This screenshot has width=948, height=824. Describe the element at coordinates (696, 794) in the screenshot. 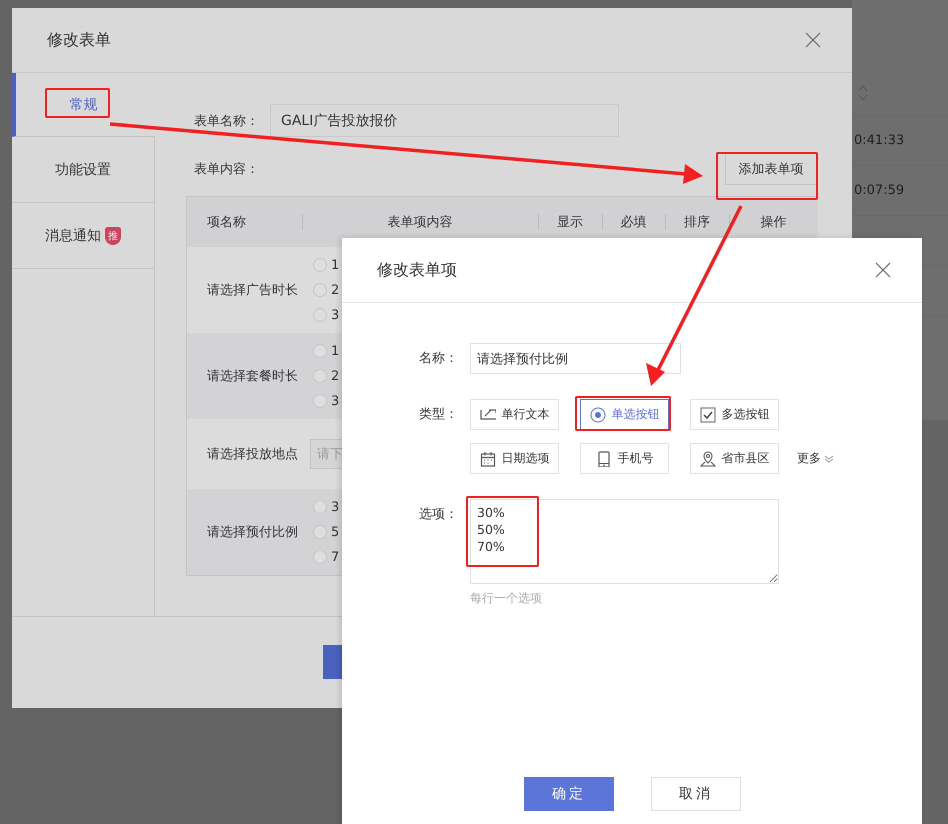

I see `cancel-button: 取消` at that location.